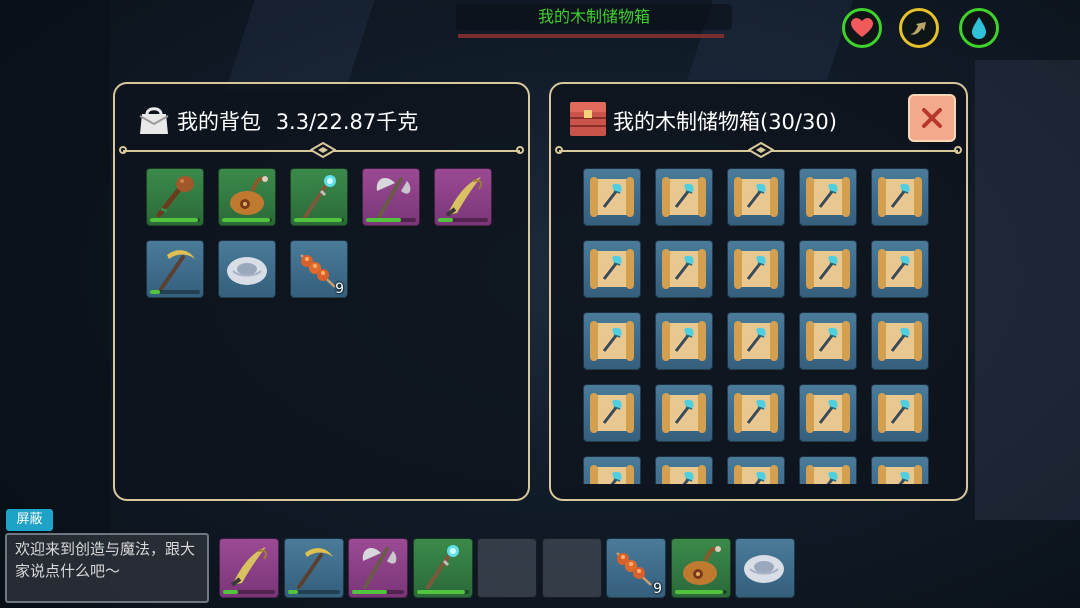 This screenshot has height=608, width=1080. Describe the element at coordinates (154, 120) in the screenshot. I see `backpack-icon` at that location.